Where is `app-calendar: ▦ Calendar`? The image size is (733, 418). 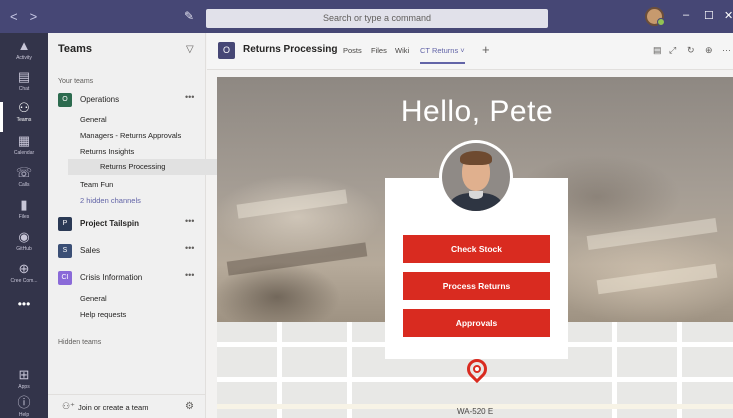
app-calendar: ▦ Calendar is located at coordinates (24, 151).